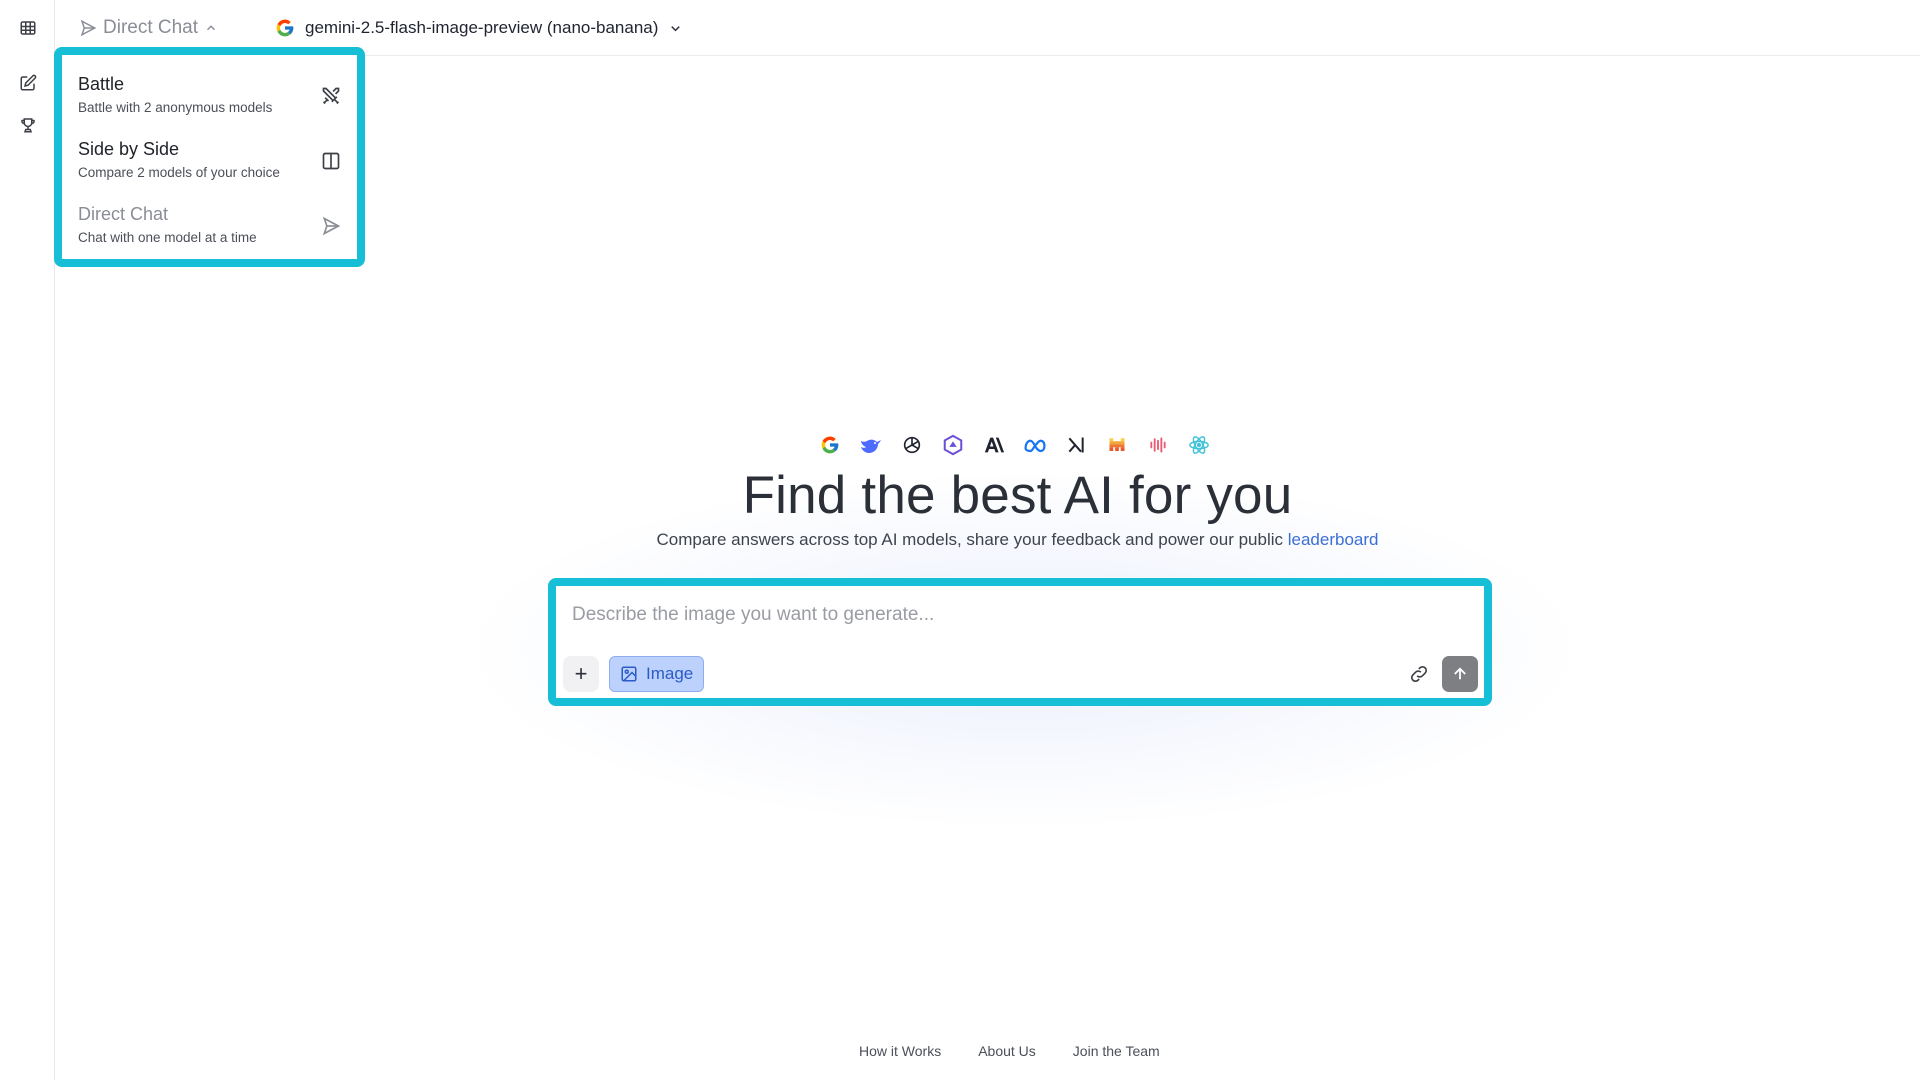  I want to click on new-chat-icon, so click(28, 83).